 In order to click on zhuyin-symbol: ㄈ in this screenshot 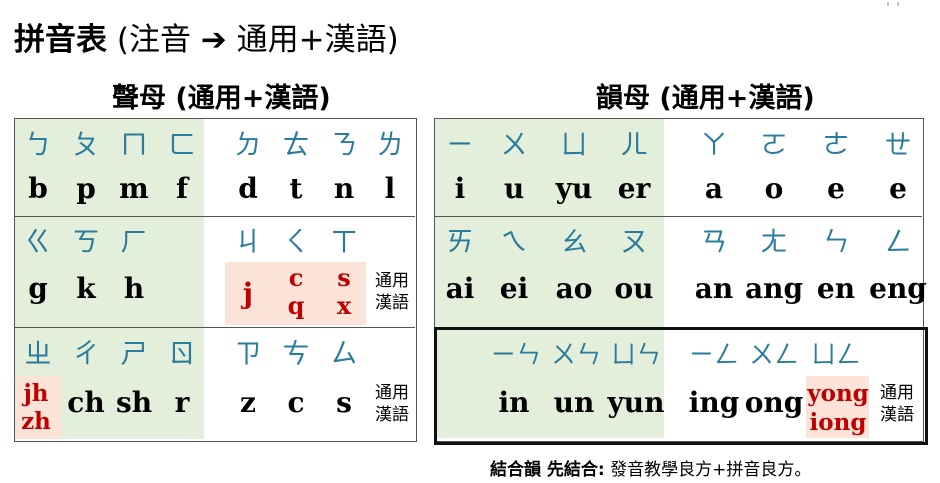, I will do `click(182, 145)`.